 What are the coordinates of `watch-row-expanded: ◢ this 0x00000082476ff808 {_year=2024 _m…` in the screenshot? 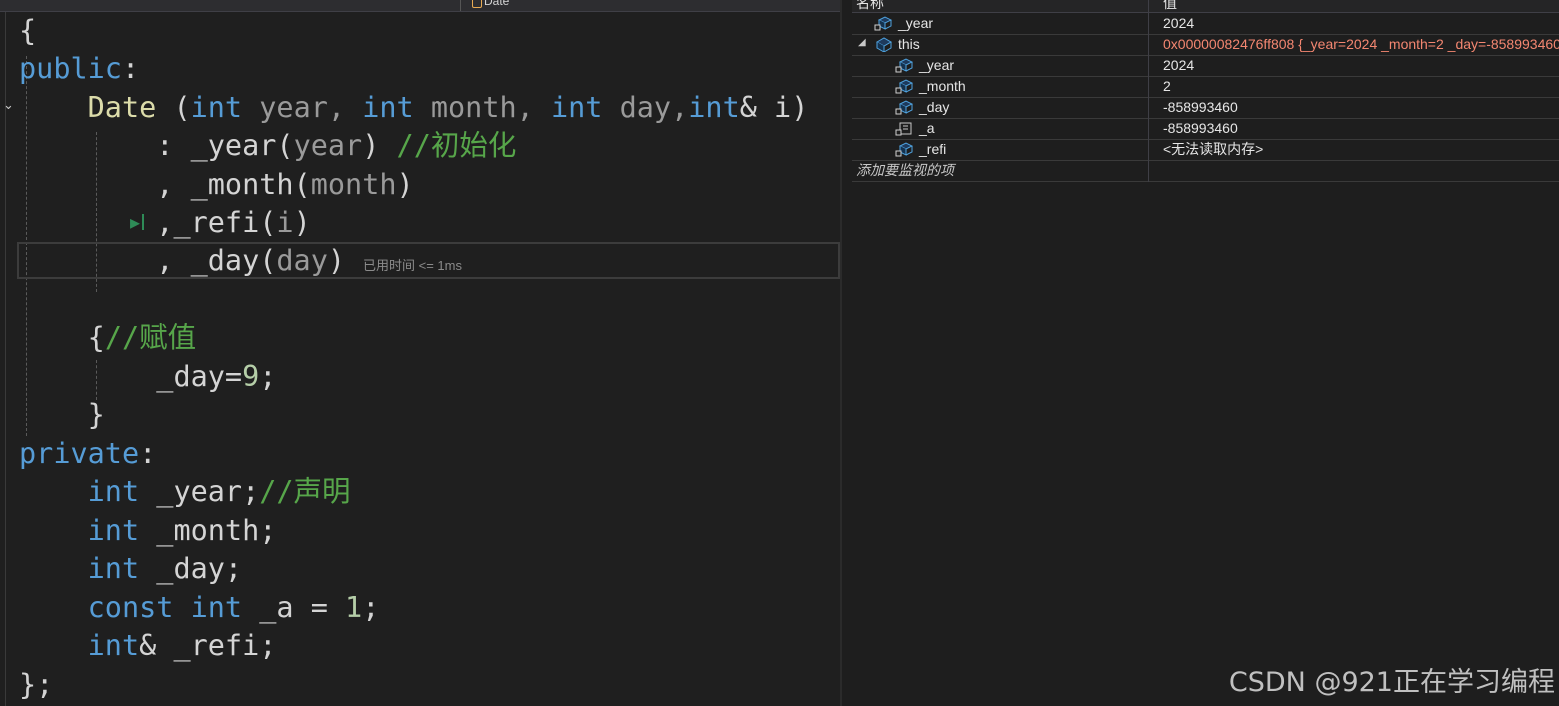 It's located at (1205, 45).